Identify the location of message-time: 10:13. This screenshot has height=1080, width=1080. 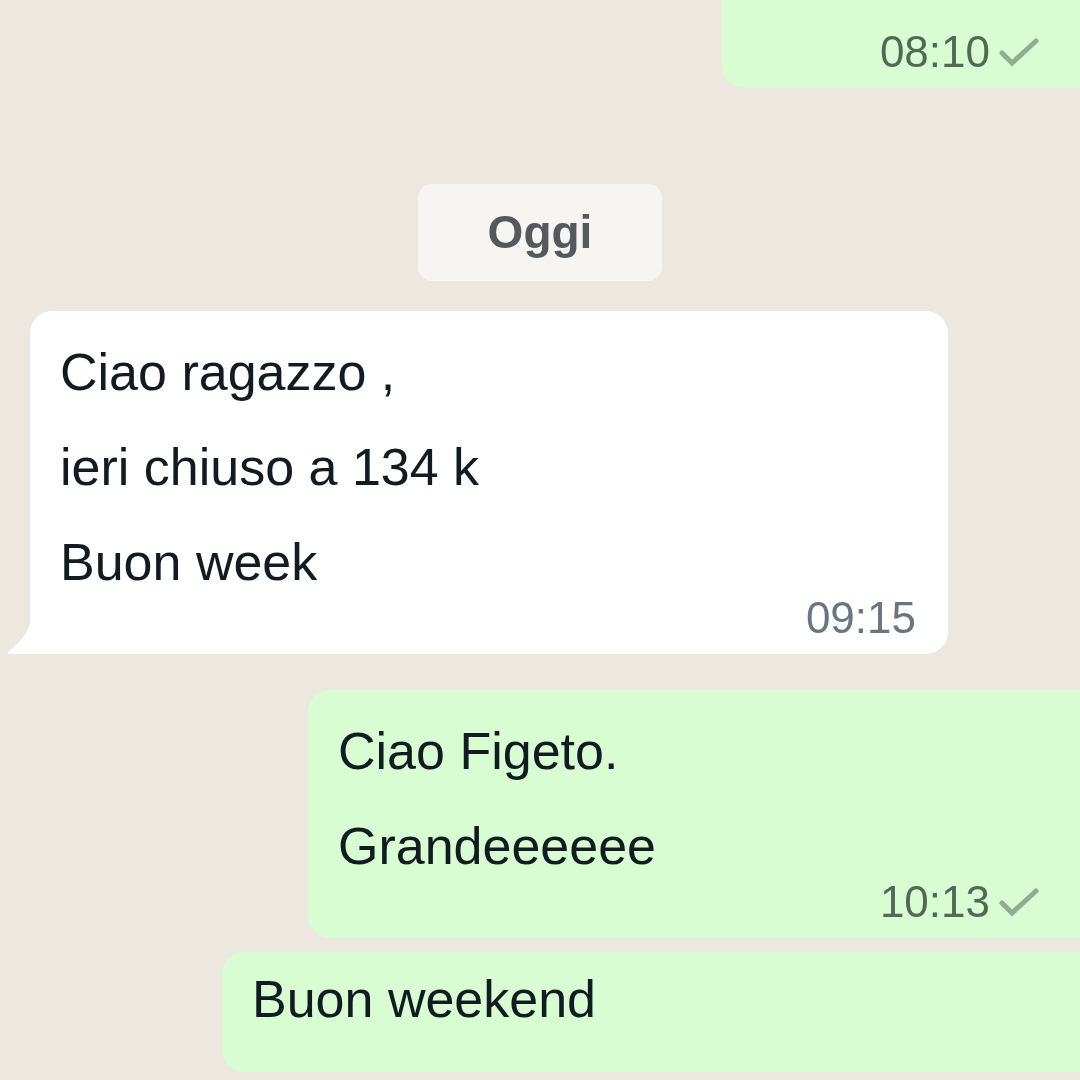
(934, 902).